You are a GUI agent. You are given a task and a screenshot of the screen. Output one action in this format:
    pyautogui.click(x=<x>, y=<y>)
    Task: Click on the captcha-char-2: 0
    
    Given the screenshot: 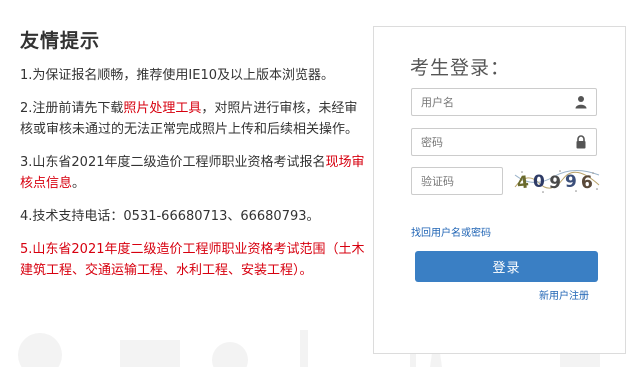 What is the action you would take?
    pyautogui.click(x=539, y=182)
    